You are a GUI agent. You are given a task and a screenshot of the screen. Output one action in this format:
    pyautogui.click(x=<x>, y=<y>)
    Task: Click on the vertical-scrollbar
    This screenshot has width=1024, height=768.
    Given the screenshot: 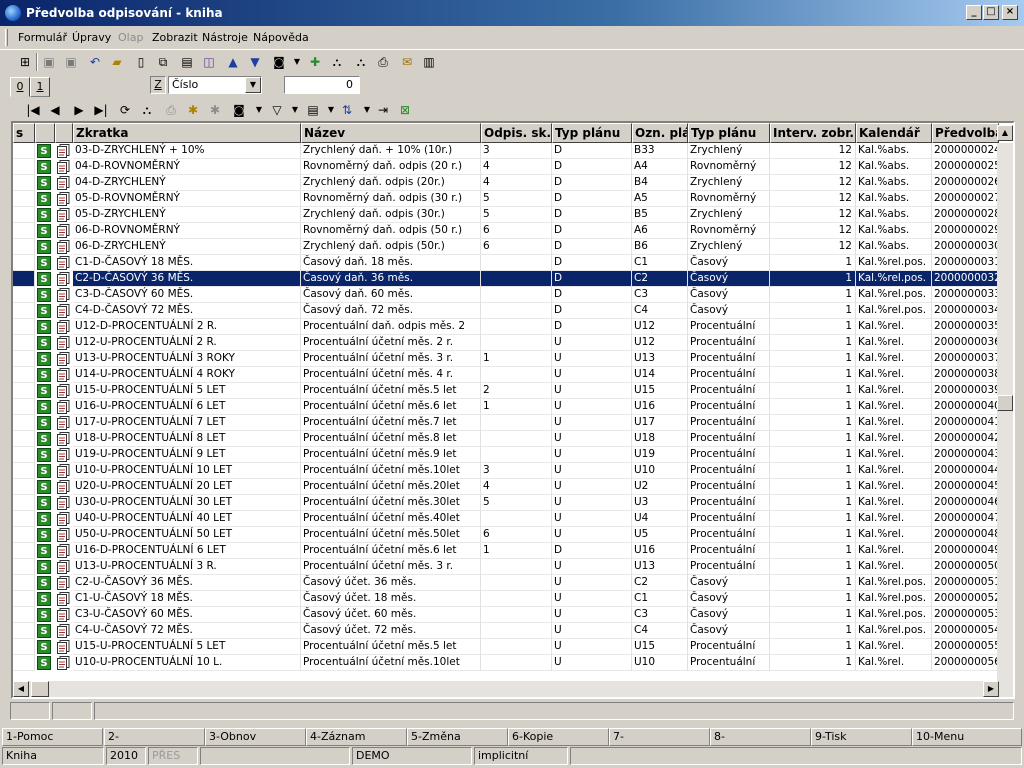 What is the action you would take?
    pyautogui.click(x=1005, y=412)
    